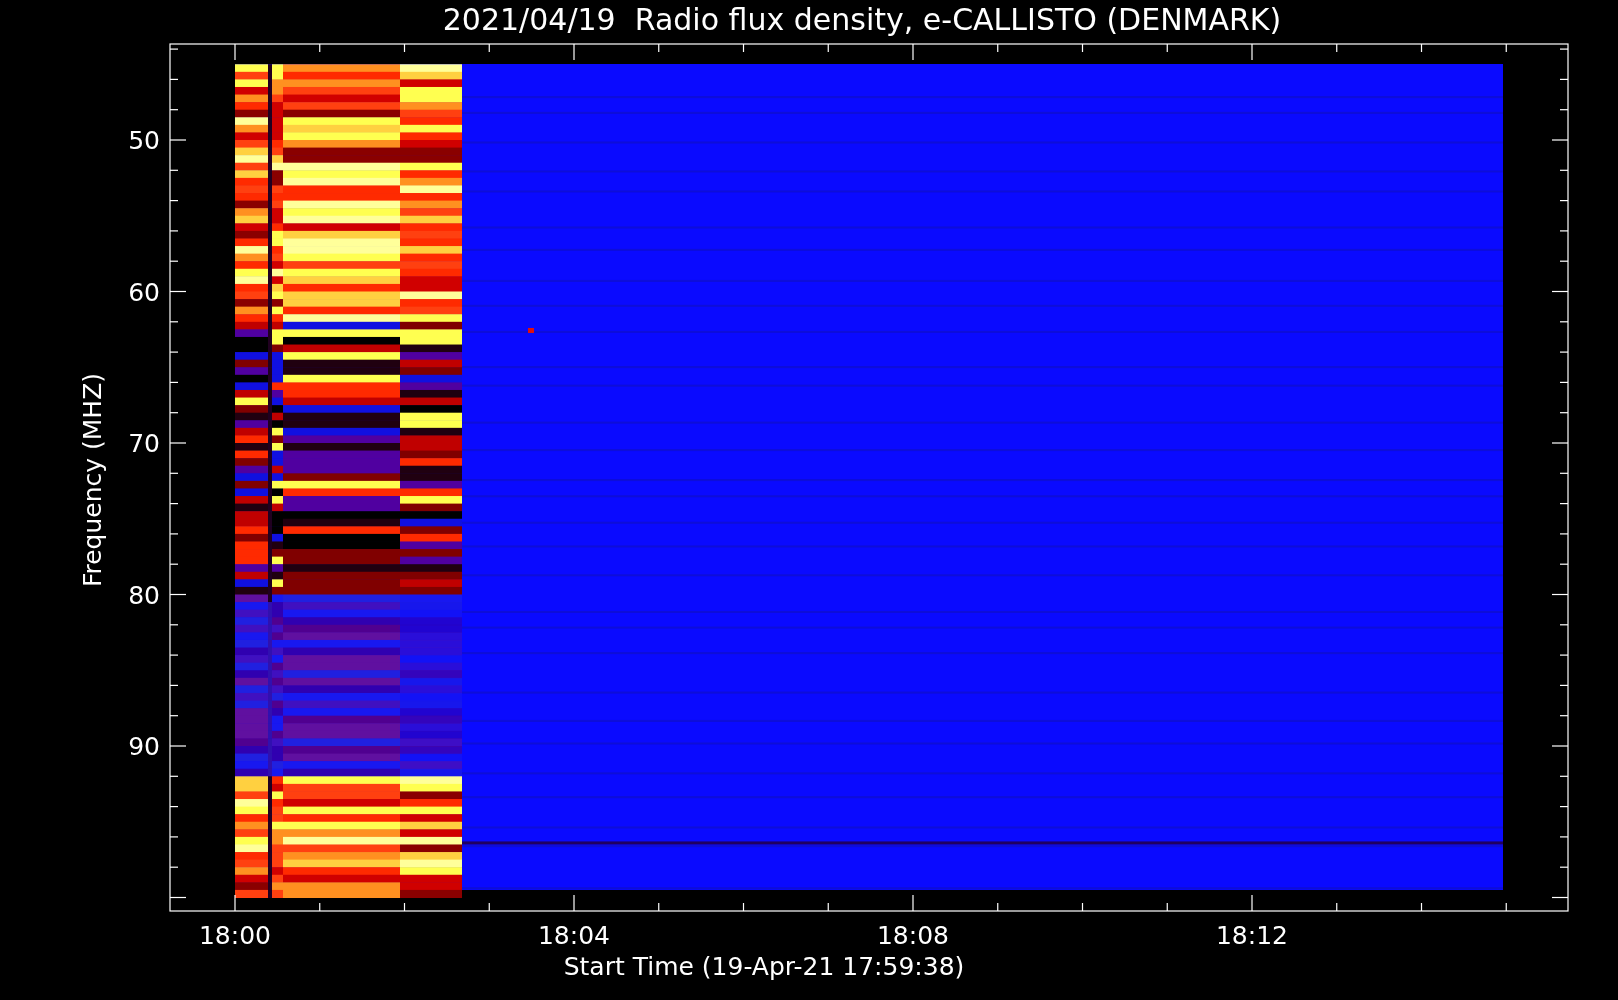  What do you see at coordinates (144, 443) in the screenshot?
I see `y-tick-label: 70` at bounding box center [144, 443].